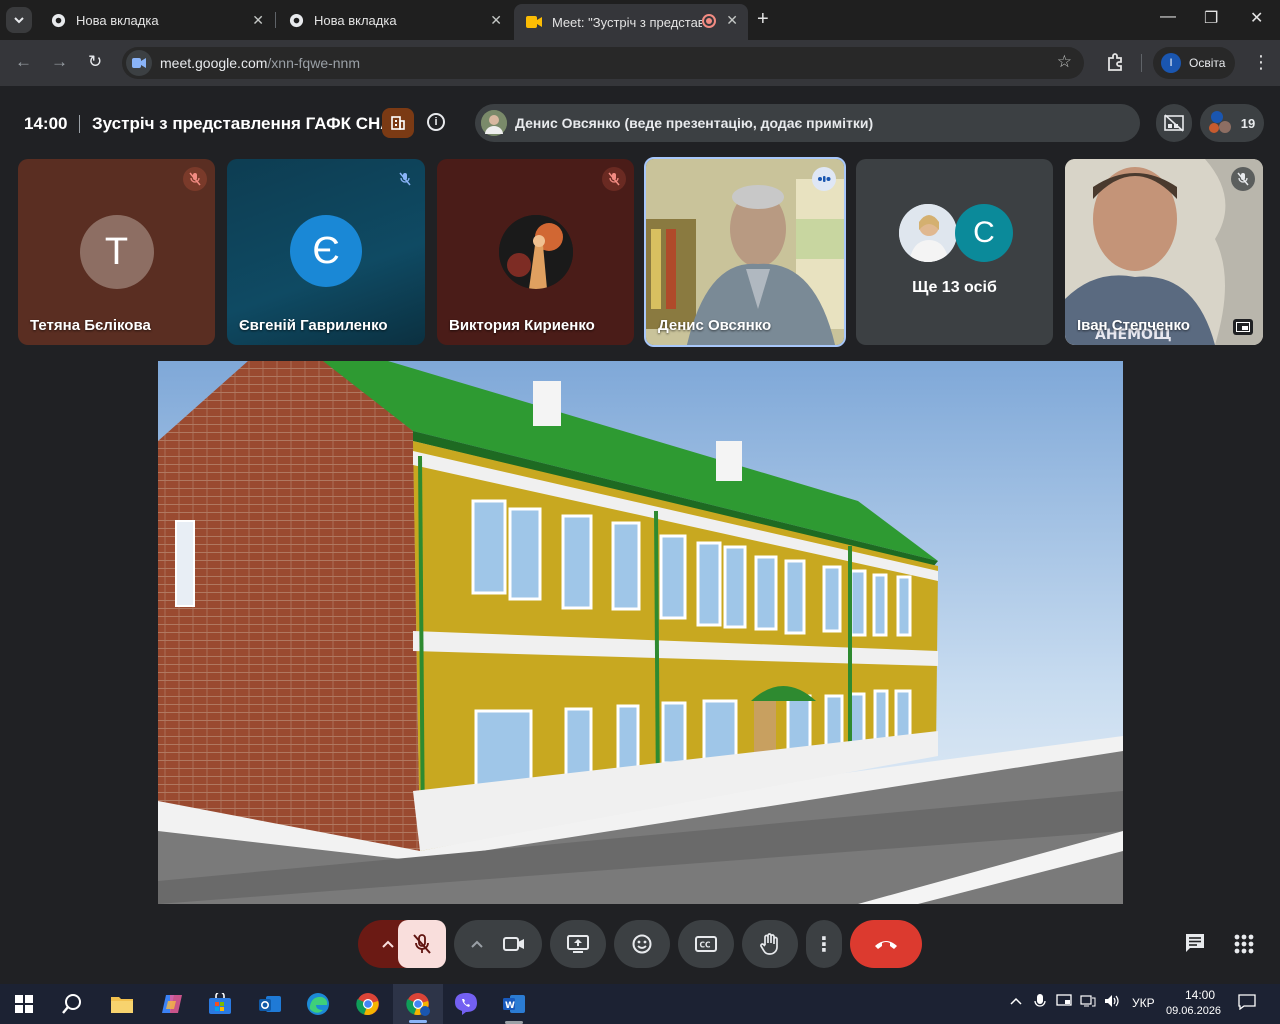 The image size is (1280, 1024). I want to click on participant-name: Іван Степченко, so click(1133, 325).